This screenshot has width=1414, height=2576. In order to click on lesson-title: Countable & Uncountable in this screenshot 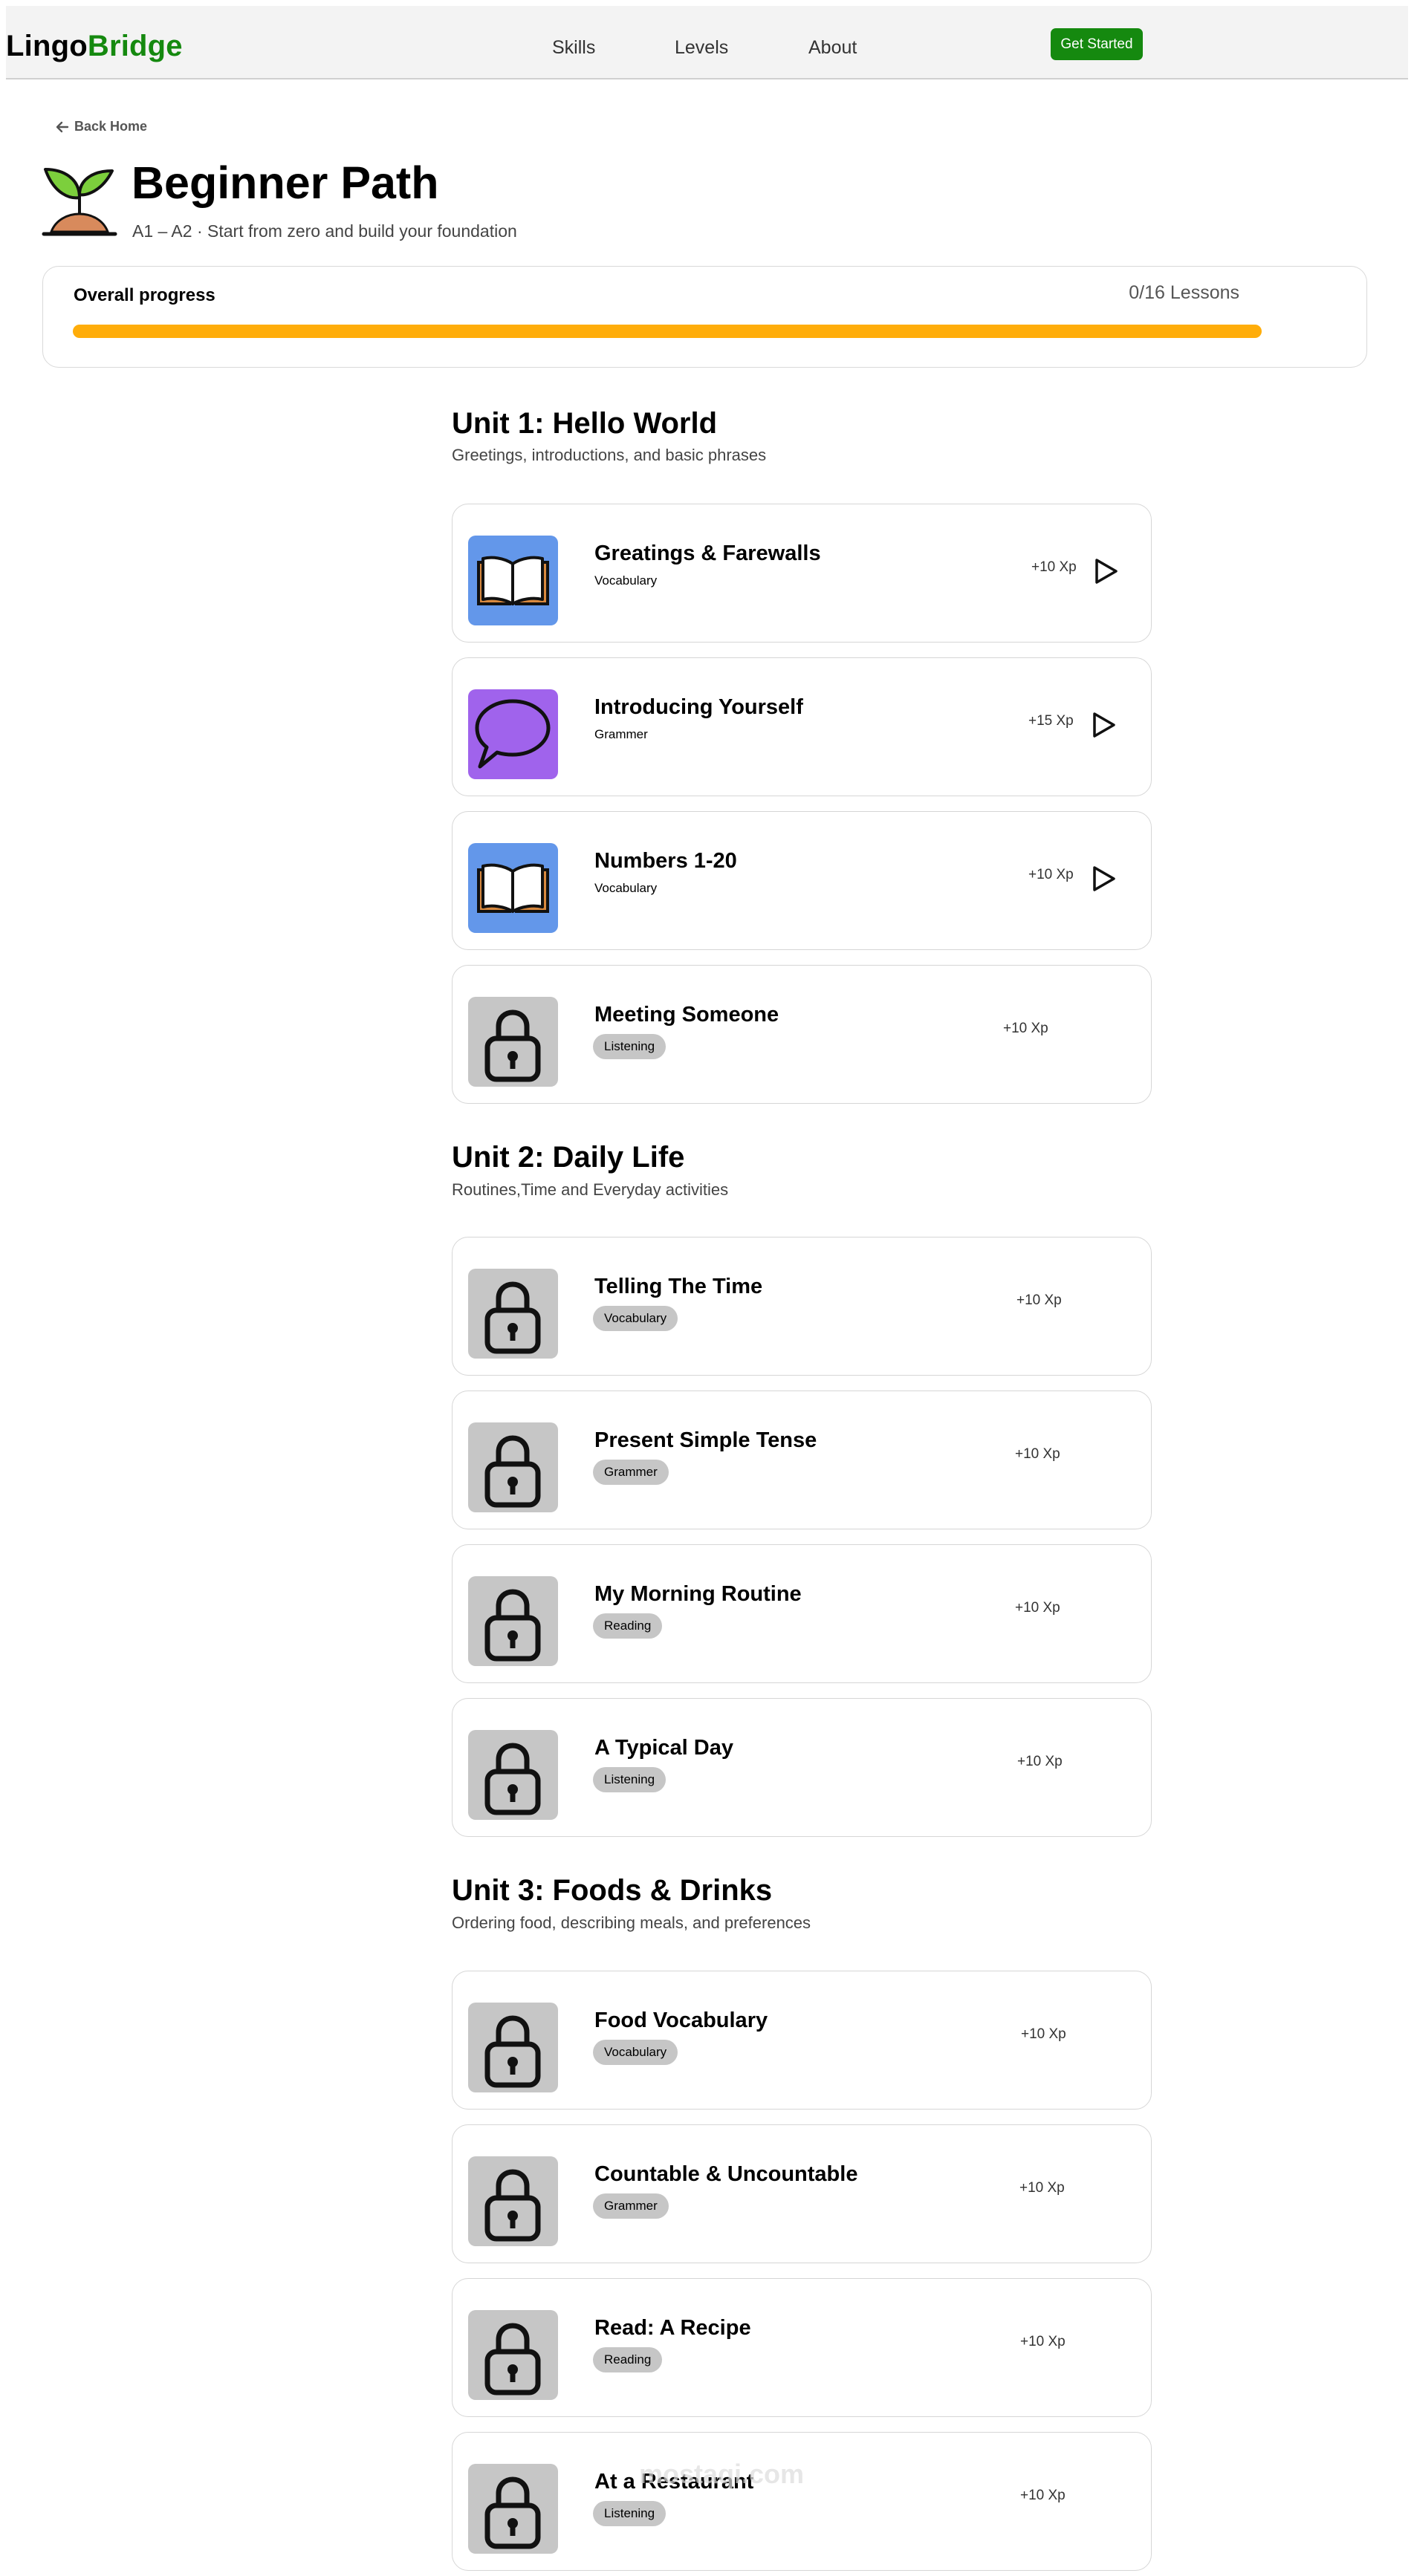, I will do `click(726, 2174)`.